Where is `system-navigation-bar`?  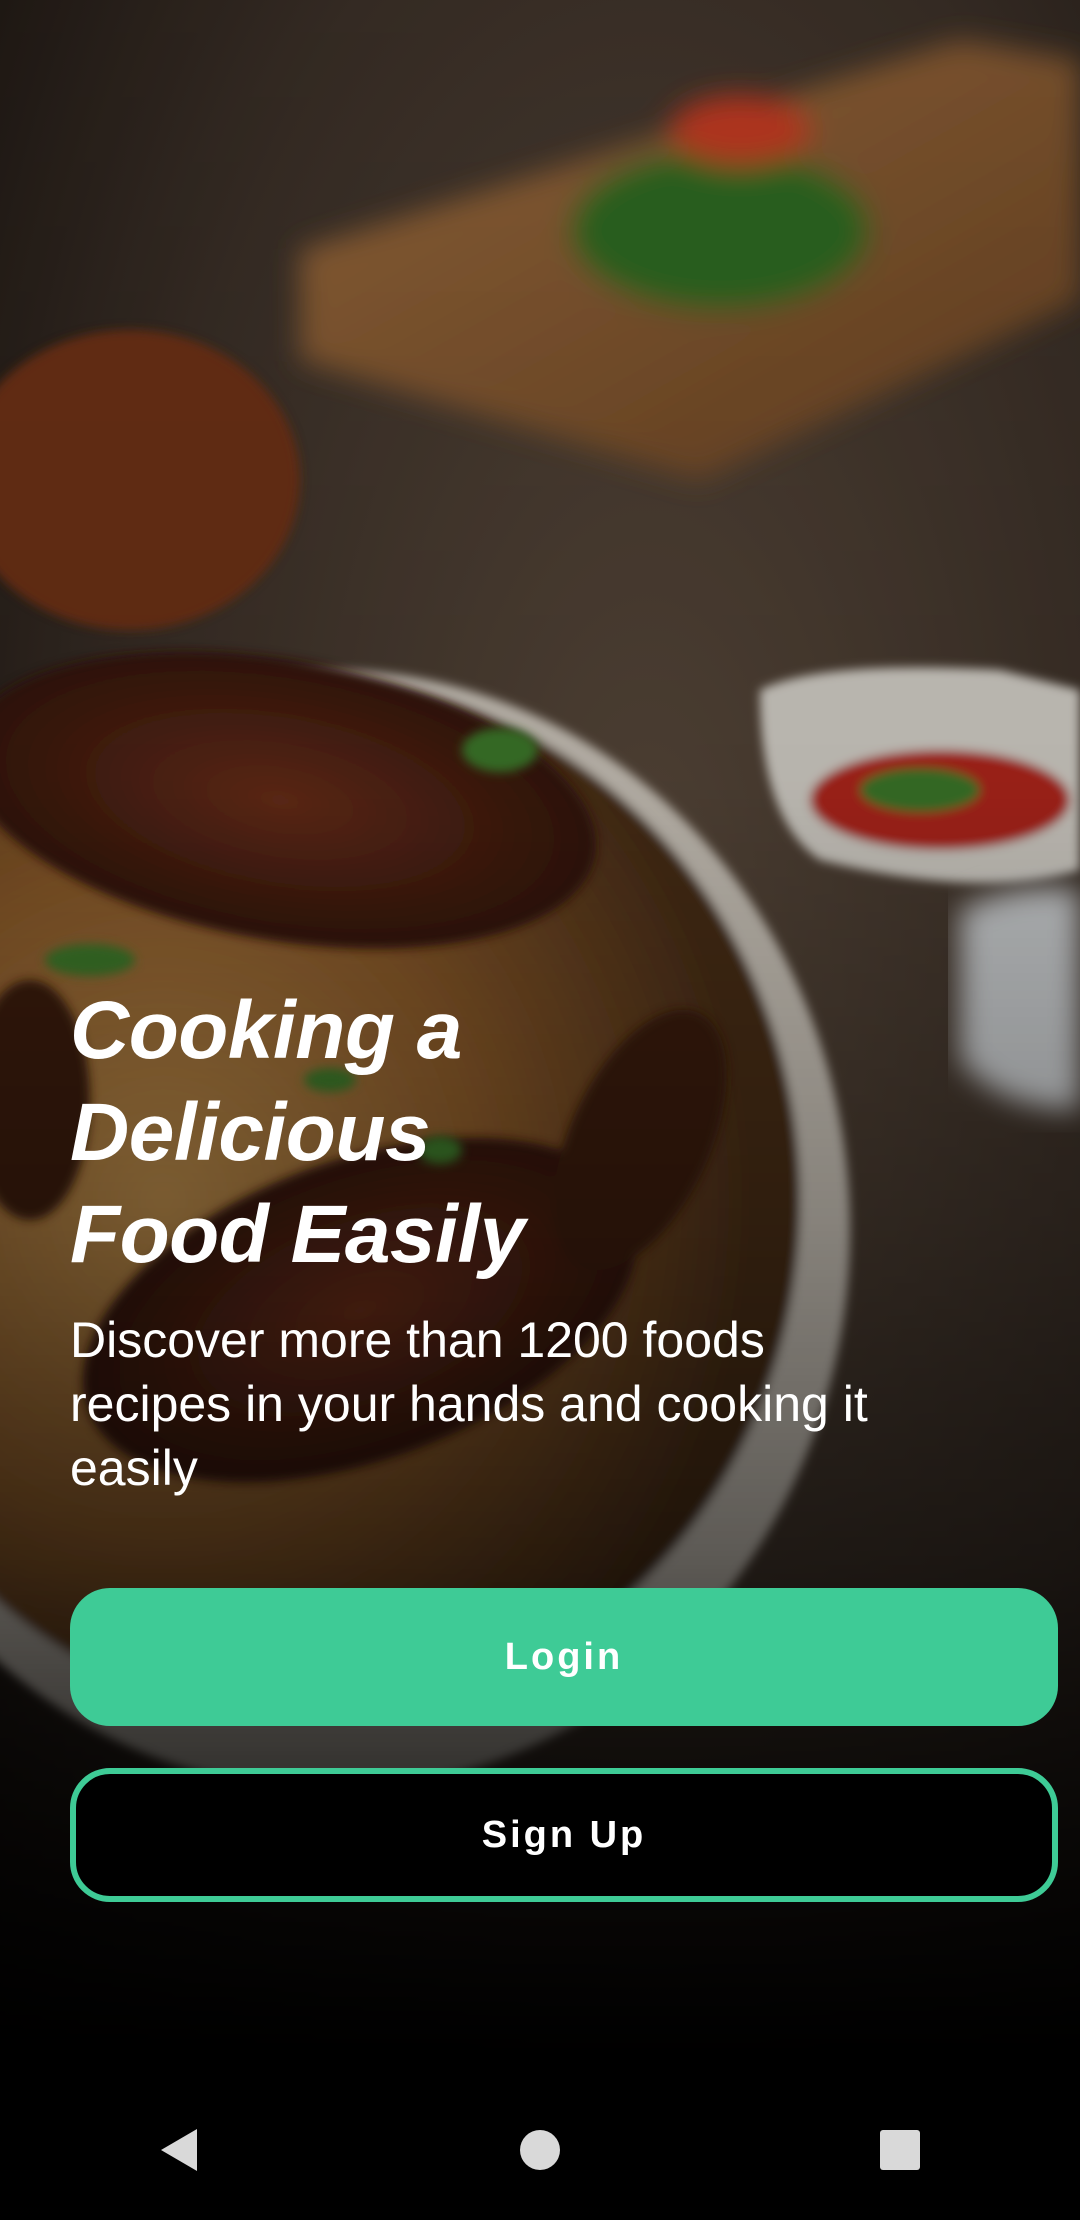
system-navigation-bar is located at coordinates (540, 2150).